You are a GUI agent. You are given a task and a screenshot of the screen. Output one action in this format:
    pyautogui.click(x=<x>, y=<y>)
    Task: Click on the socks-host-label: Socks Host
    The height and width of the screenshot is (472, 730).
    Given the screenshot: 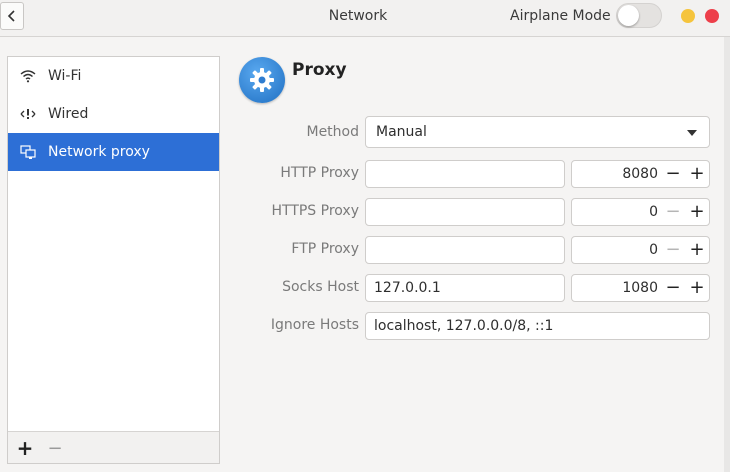 What is the action you would take?
    pyautogui.click(x=320, y=287)
    